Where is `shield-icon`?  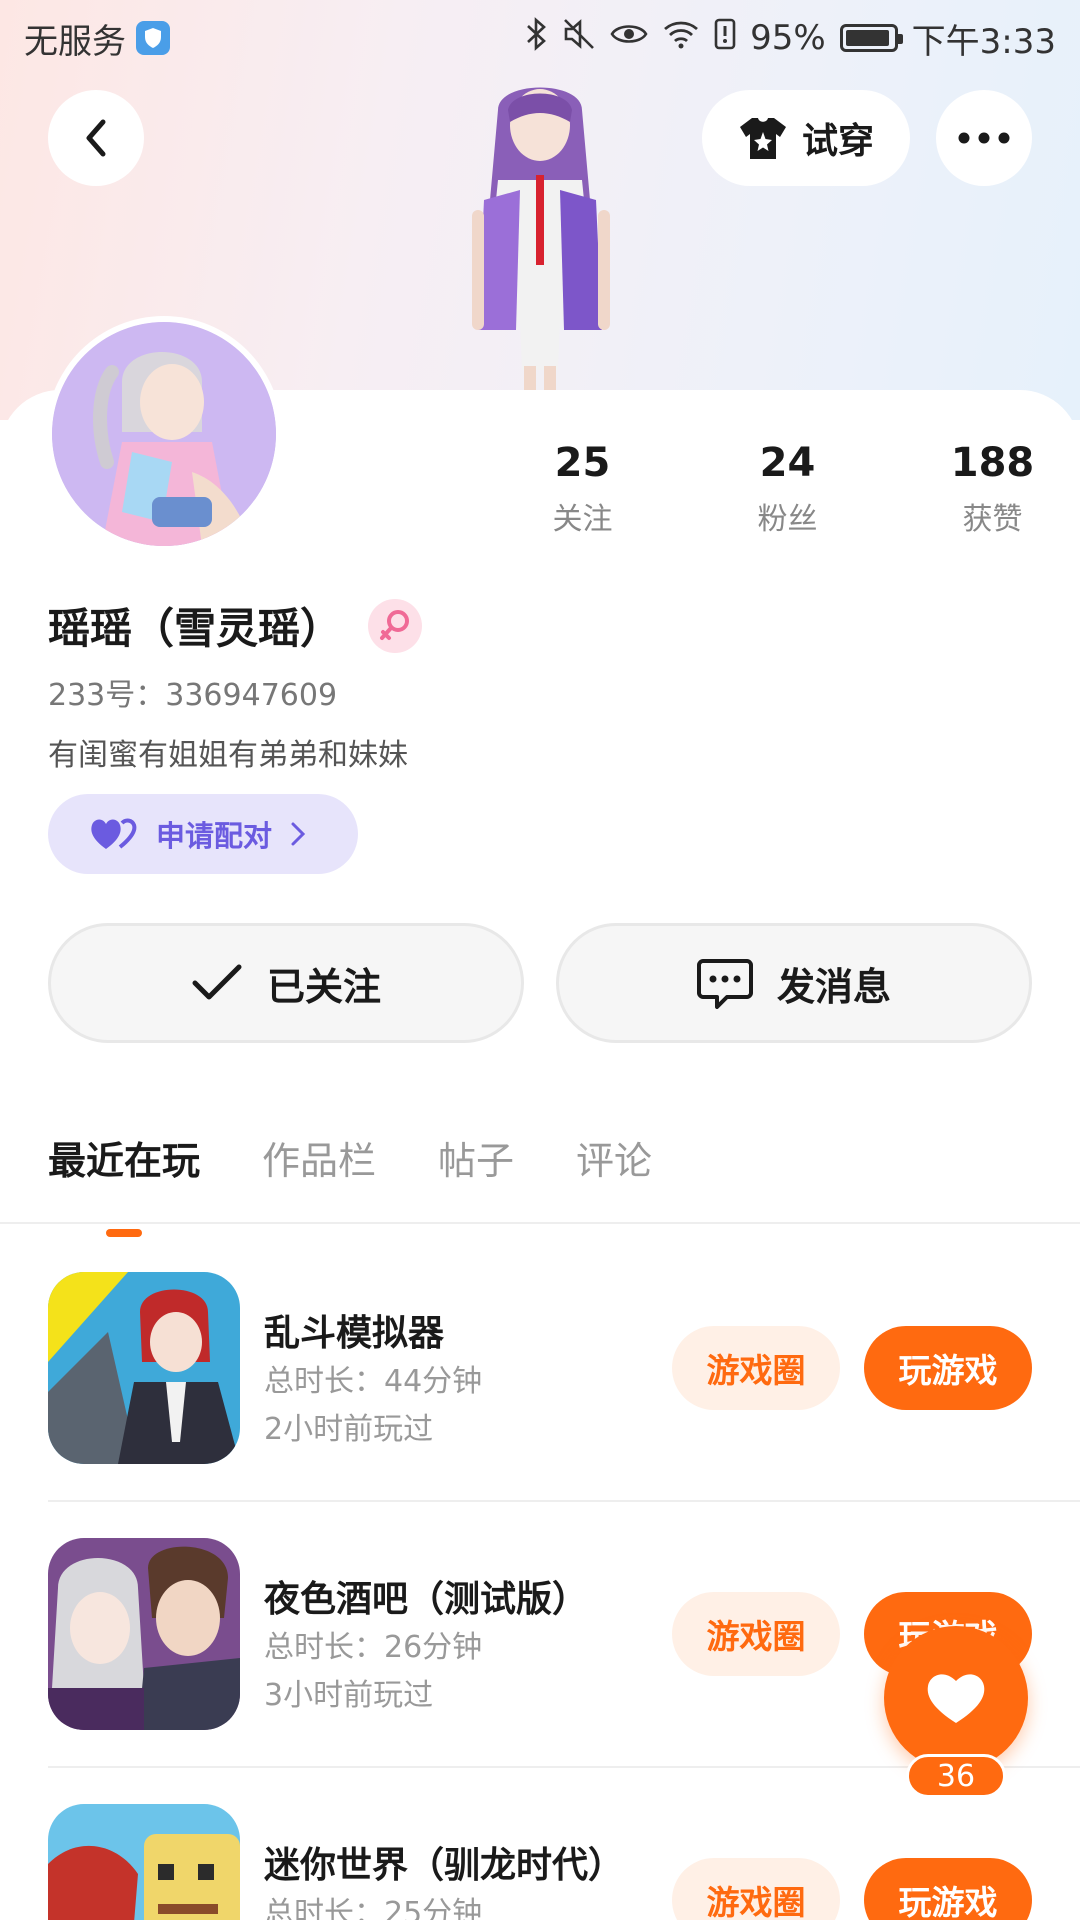
shield-icon is located at coordinates (153, 38).